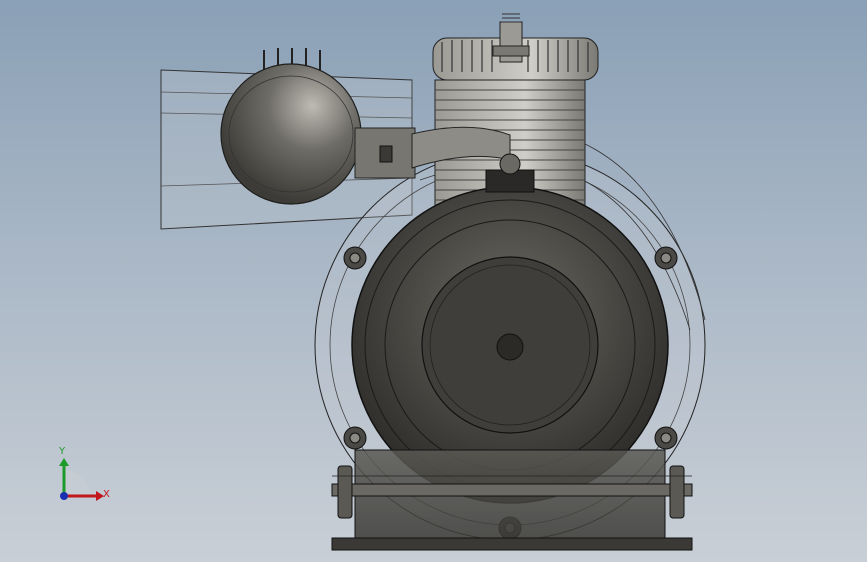 This screenshot has width=867, height=562. Describe the element at coordinates (64, 462) in the screenshot. I see `y-arrowhead-icon` at that location.